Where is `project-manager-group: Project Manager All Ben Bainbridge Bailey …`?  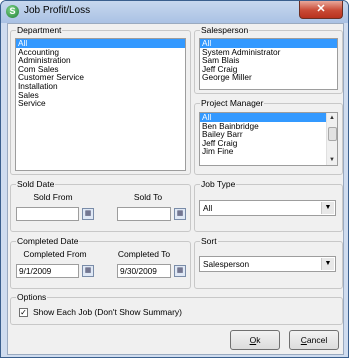 project-manager-group: Project Manager All Ben Bainbridge Bailey … is located at coordinates (268, 136).